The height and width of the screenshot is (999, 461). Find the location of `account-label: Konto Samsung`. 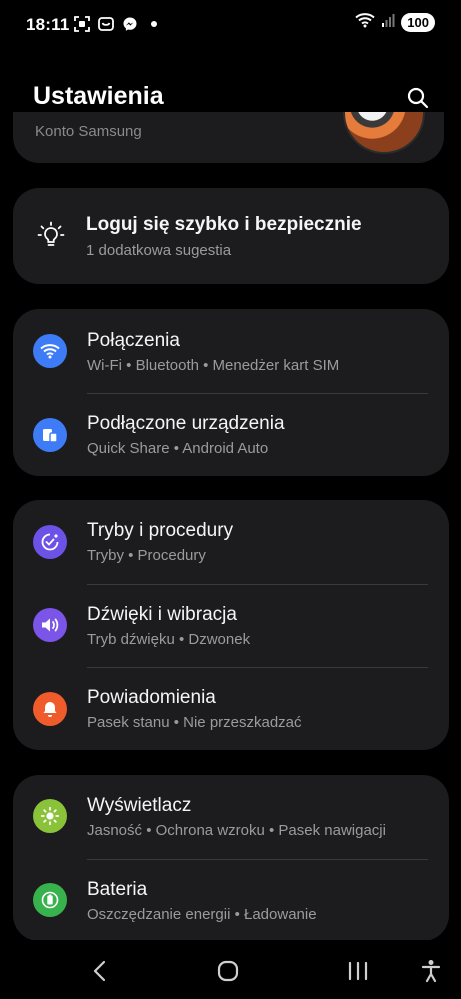

account-label: Konto Samsung is located at coordinates (88, 131).